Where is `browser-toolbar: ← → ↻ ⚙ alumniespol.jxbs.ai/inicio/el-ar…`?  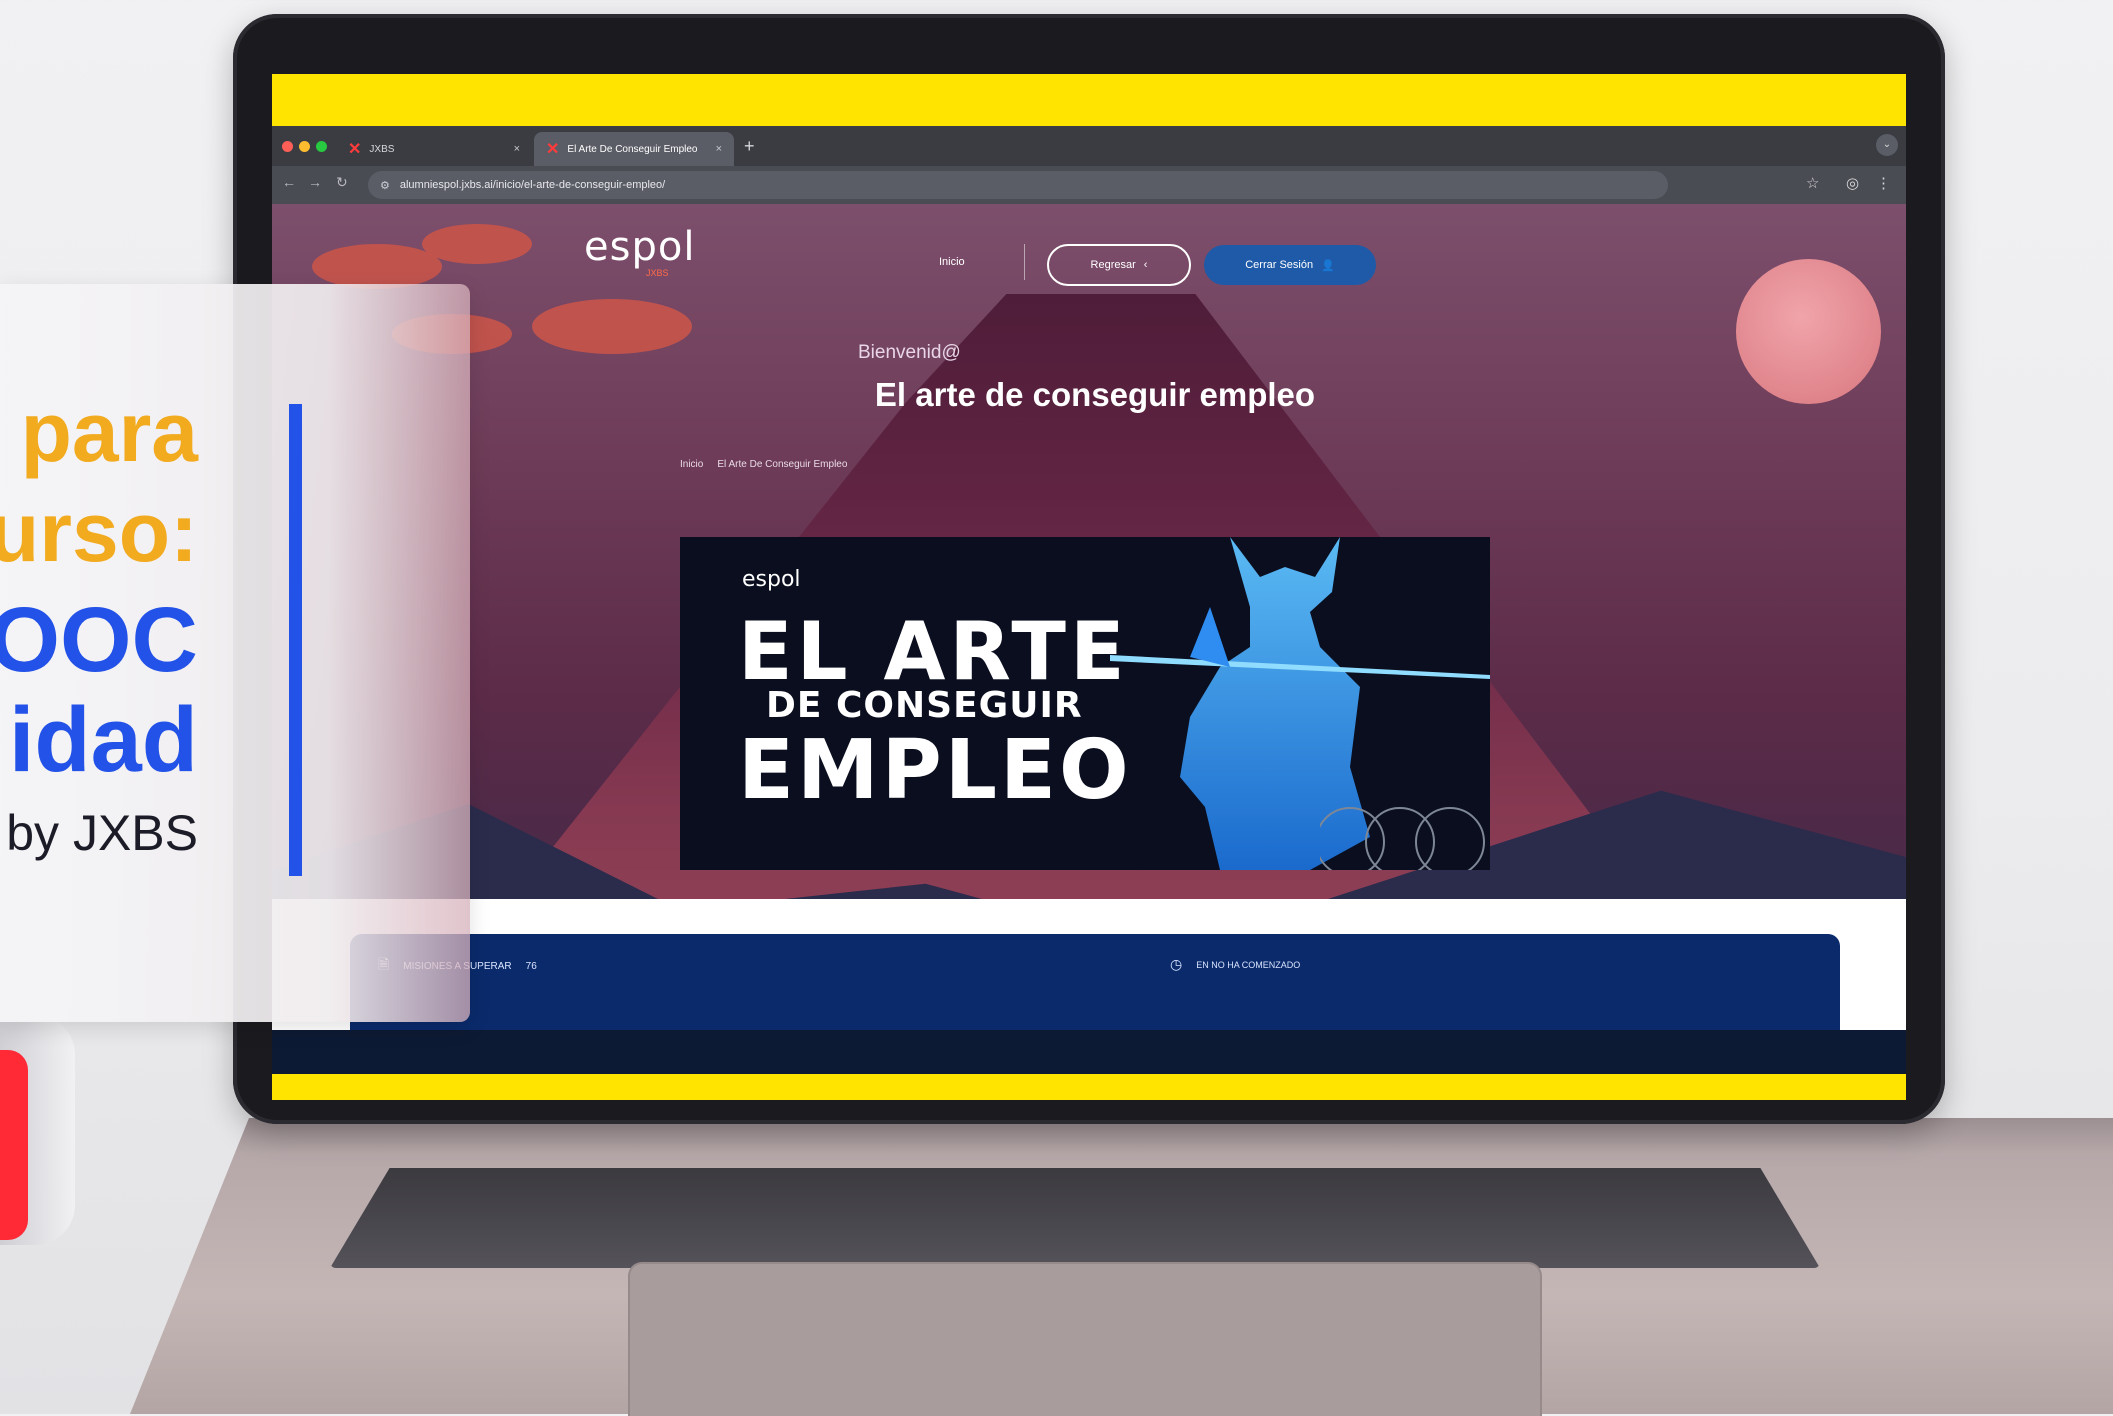
browser-toolbar: ← → ↻ ⚙ alumniespol.jxbs.ai/inicio/el-ar… is located at coordinates (1089, 185).